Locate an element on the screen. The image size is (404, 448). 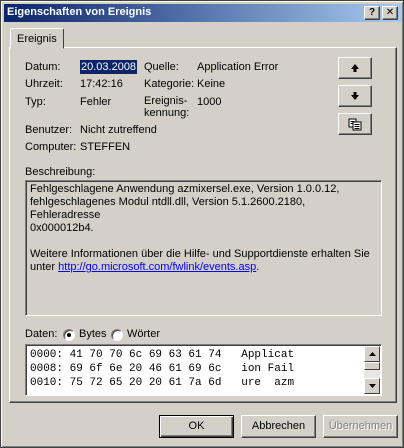
scroll-down-icon is located at coordinates (372, 386).